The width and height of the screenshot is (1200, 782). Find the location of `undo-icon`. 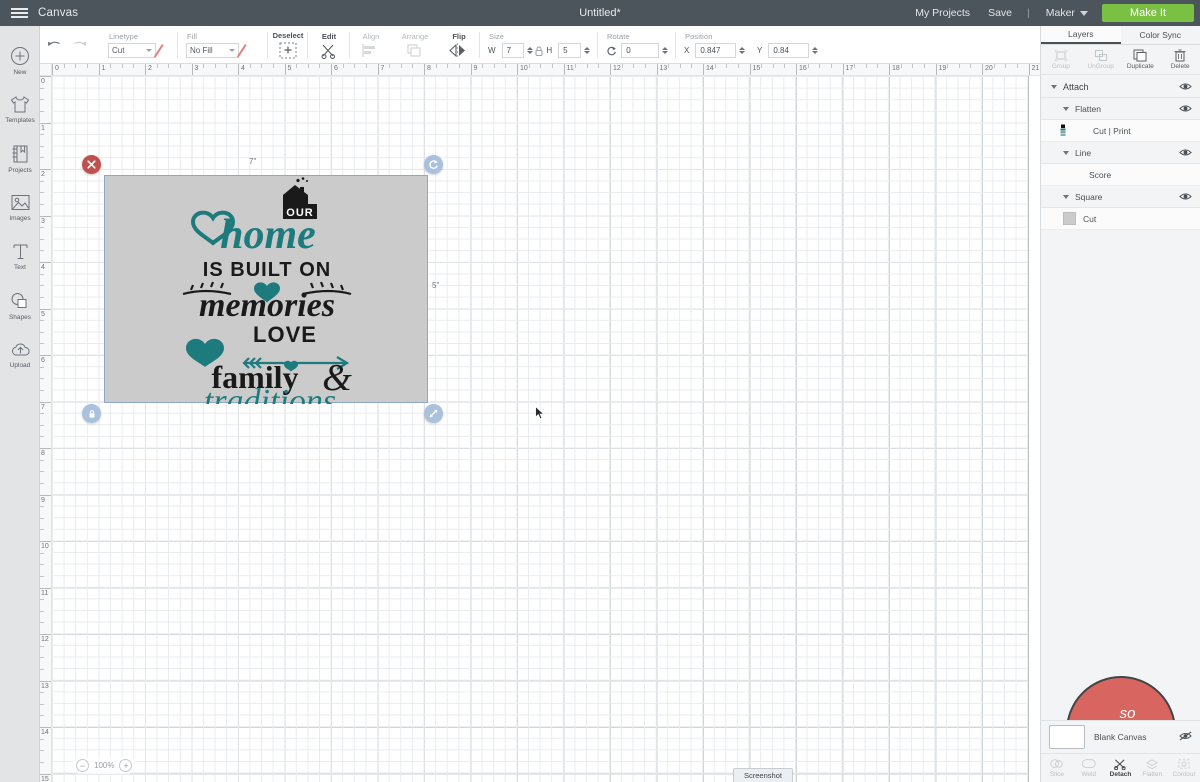

undo-icon is located at coordinates (54, 45).